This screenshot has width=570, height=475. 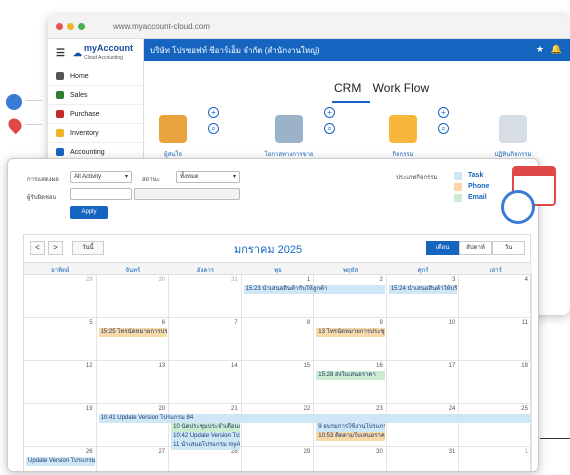 What do you see at coordinates (34, 124) in the screenshot?
I see `decor-lines` at bounding box center [34, 124].